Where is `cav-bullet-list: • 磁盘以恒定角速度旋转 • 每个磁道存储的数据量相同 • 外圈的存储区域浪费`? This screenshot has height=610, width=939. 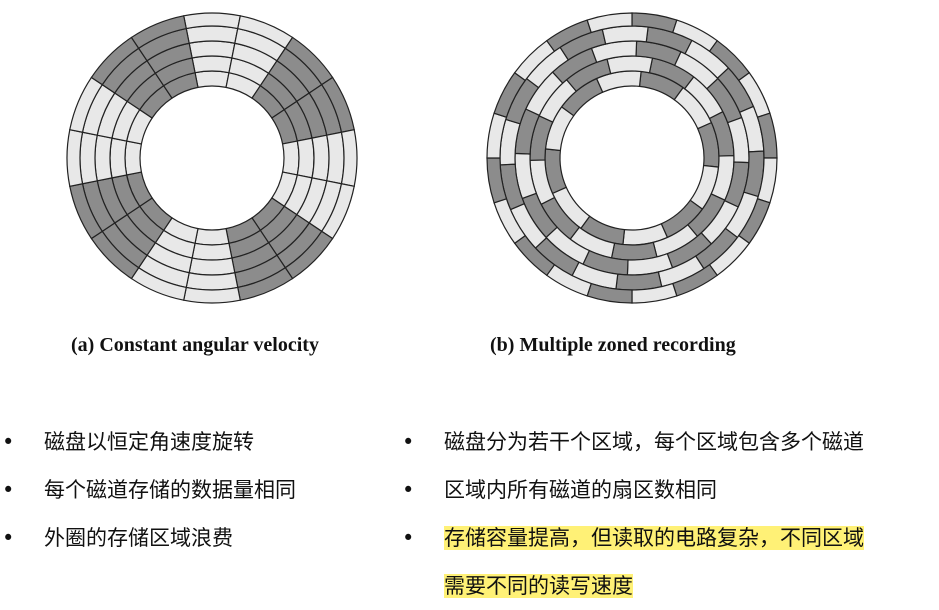 cav-bullet-list: • 磁盘以恒定角速度旋转 • 每个磁道存储的数据量相同 • 外圈的存储区域浪费 is located at coordinates (192, 490).